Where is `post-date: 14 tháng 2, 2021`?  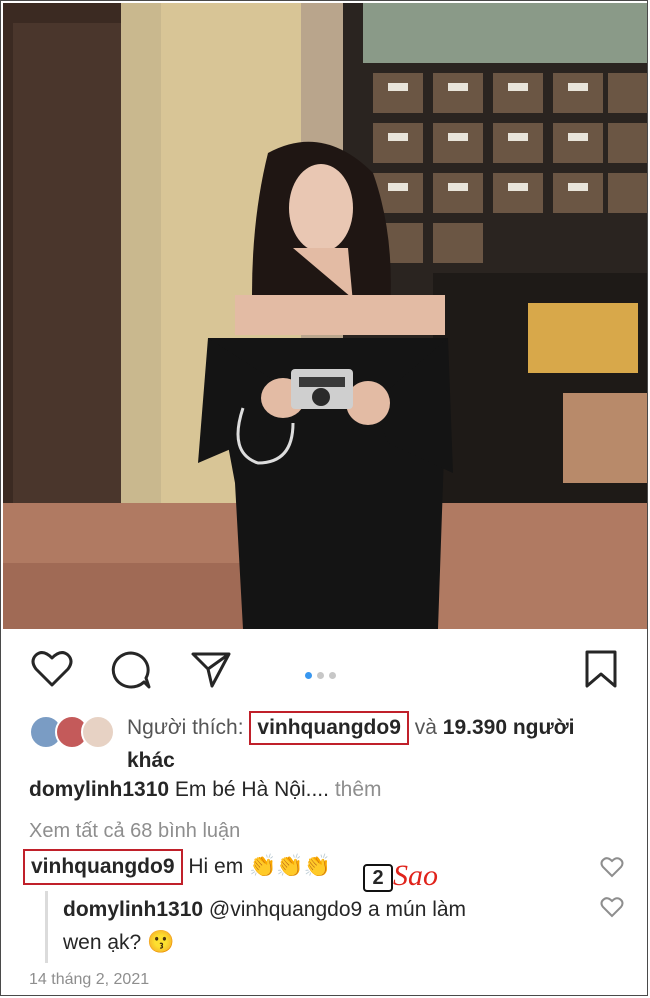 post-date: 14 tháng 2, 2021 is located at coordinates (89, 979).